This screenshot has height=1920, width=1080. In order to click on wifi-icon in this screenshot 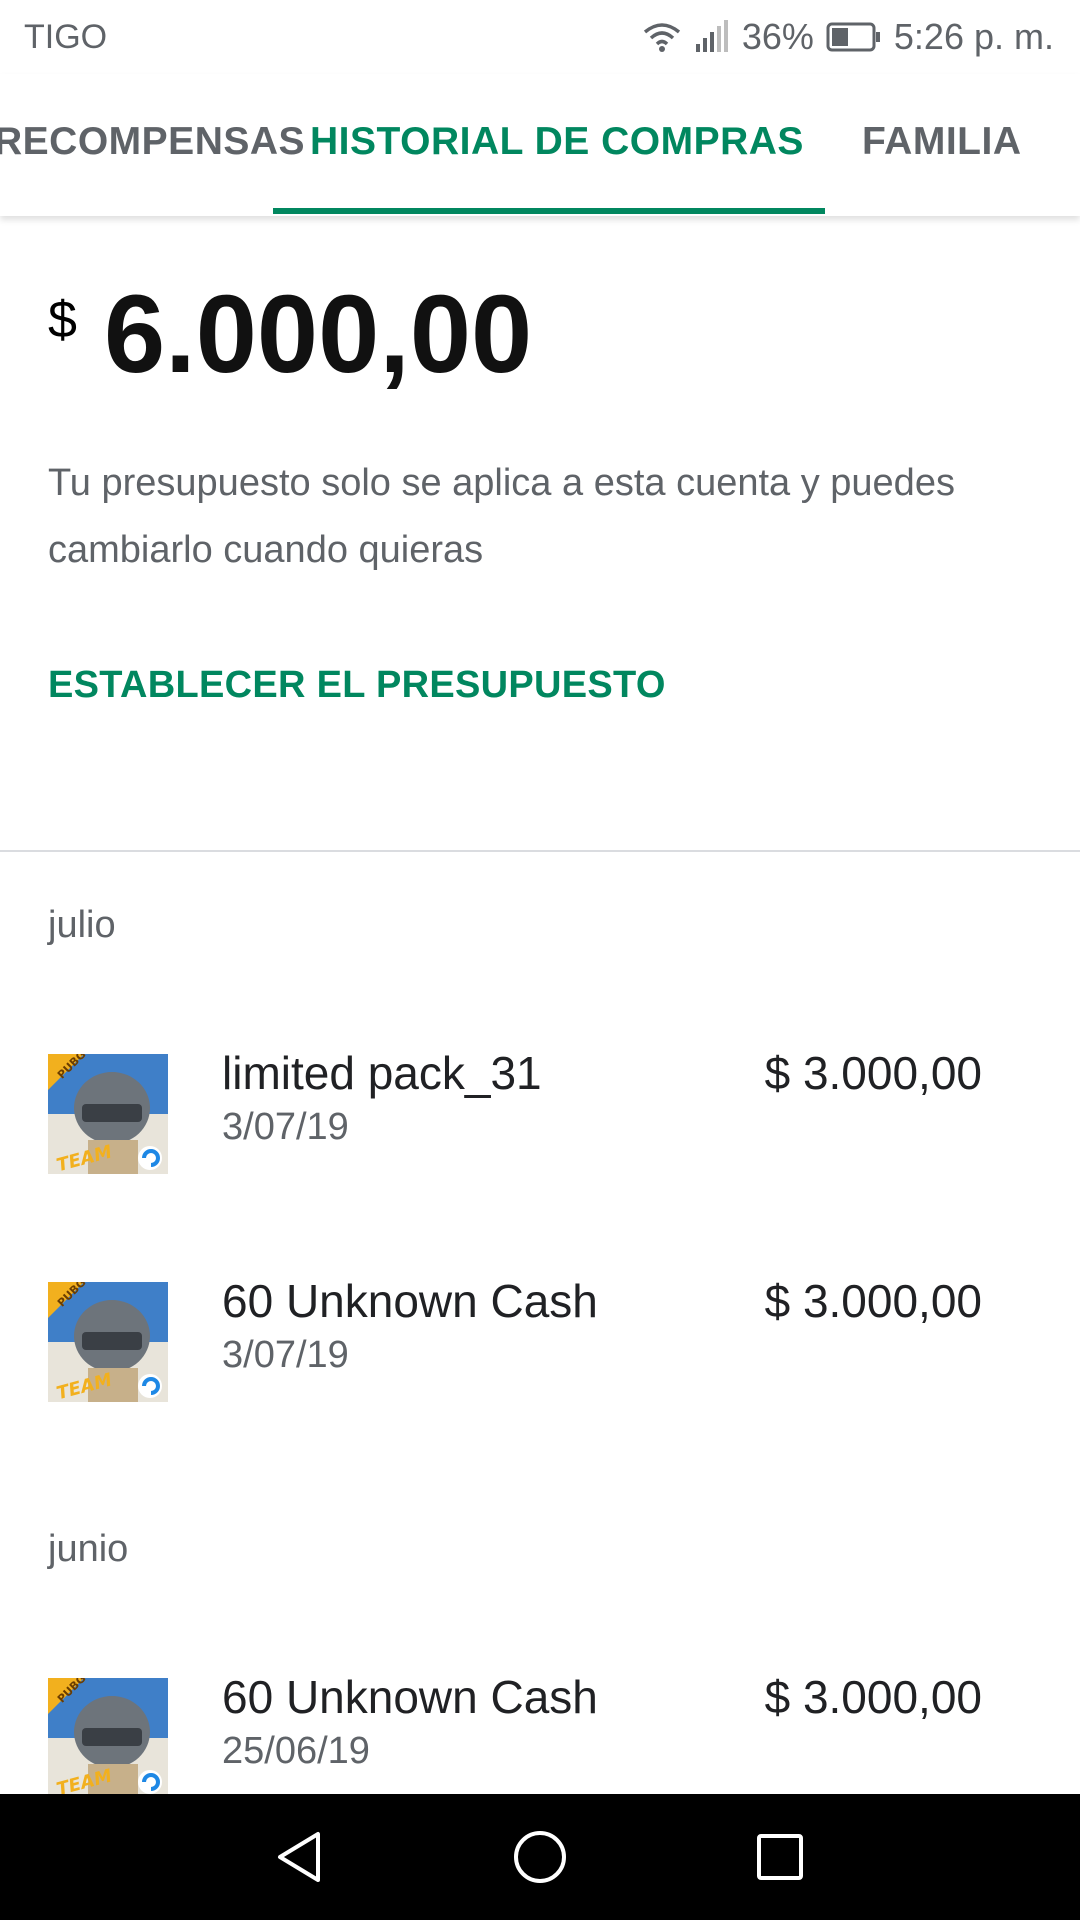, I will do `click(662, 37)`.